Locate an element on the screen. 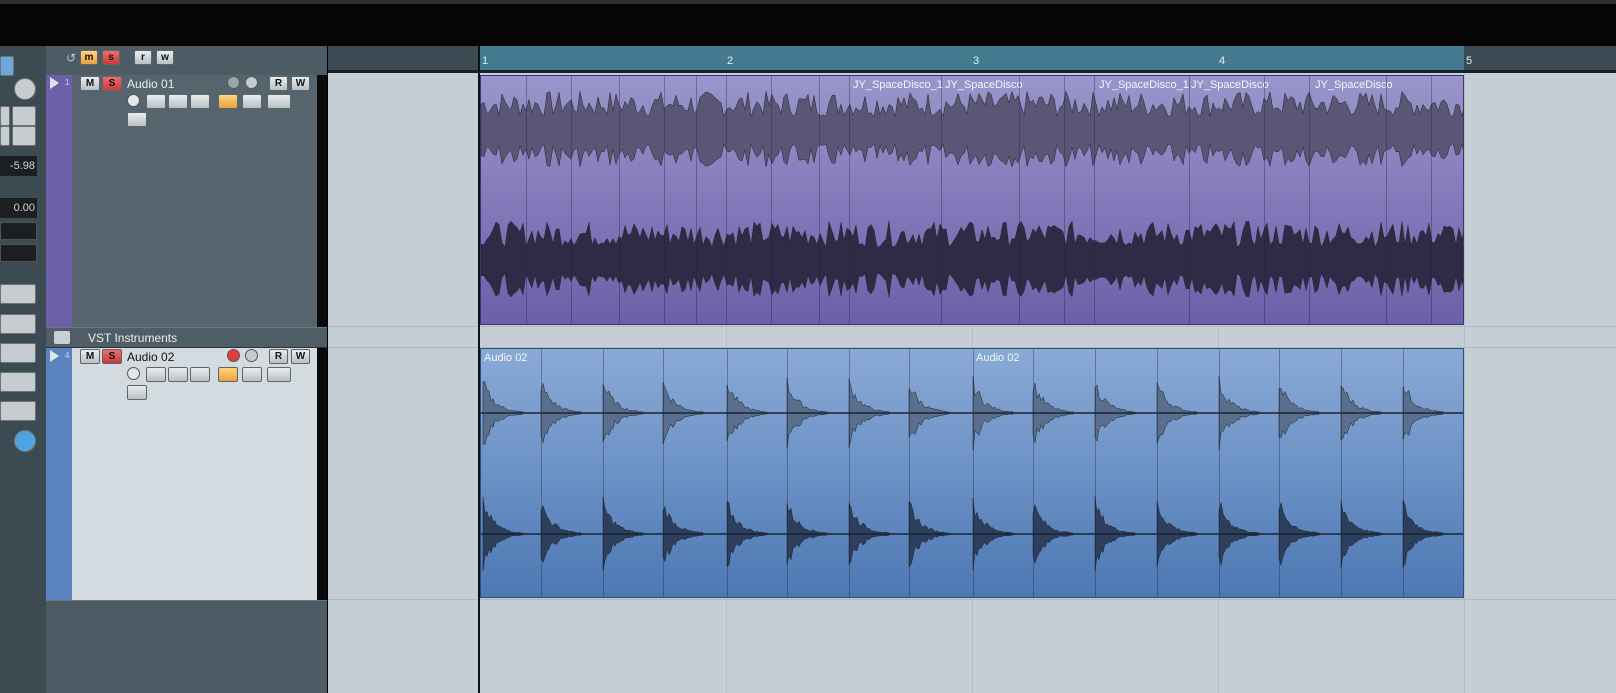 The image size is (1616, 693). track-name: Audio 01 is located at coordinates (150, 84).